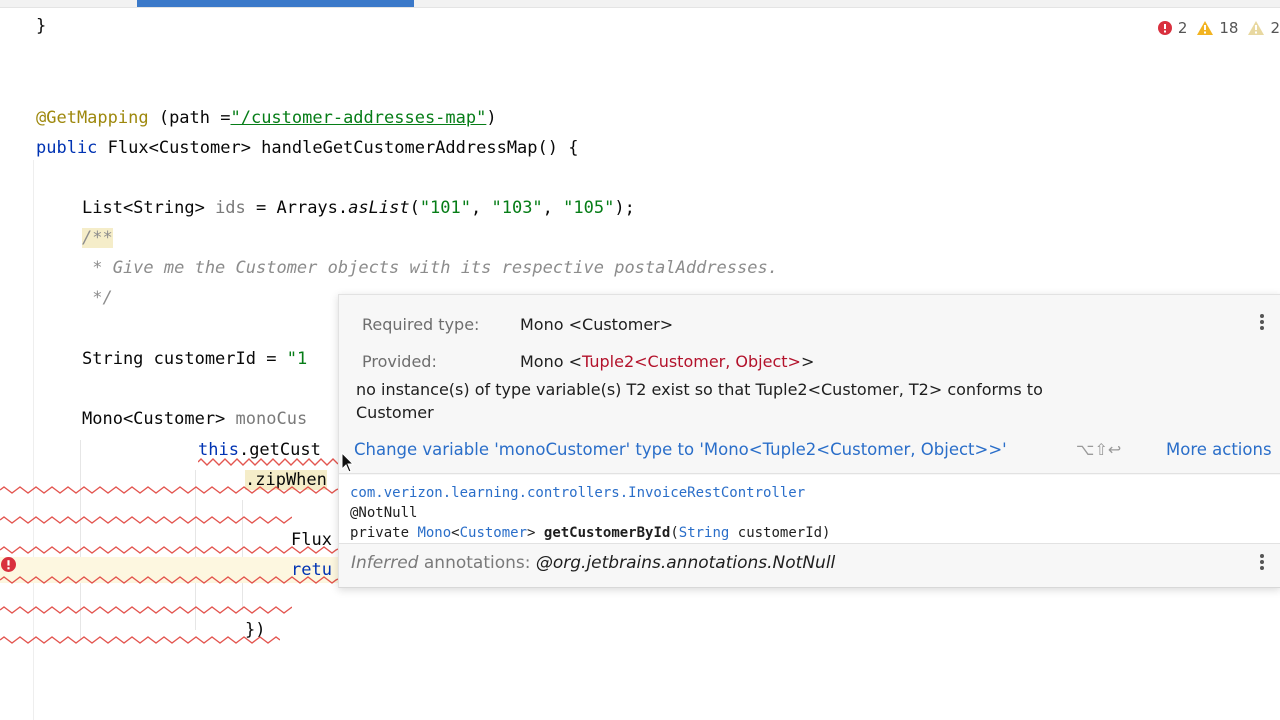 This screenshot has width=1280, height=720. What do you see at coordinates (445, 208) in the screenshot?
I see `string-101: "101"` at bounding box center [445, 208].